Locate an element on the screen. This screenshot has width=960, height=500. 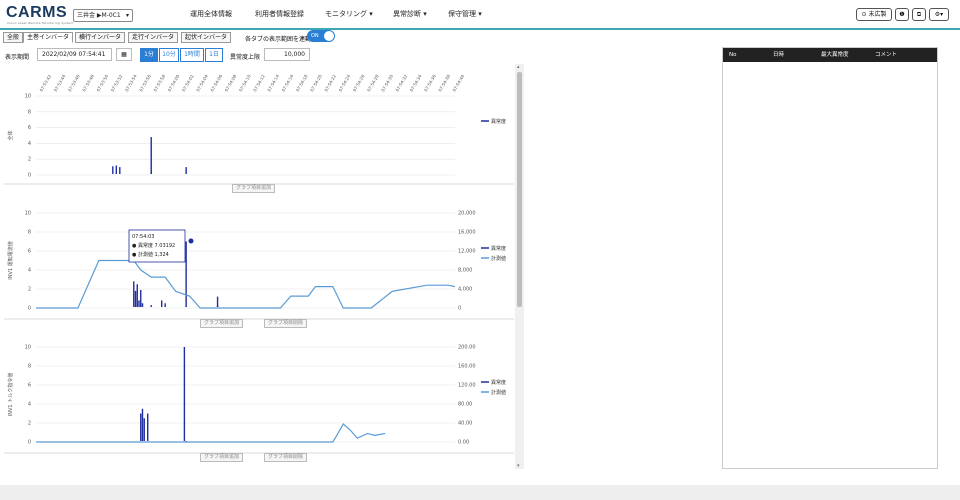
user-button: ⊙ 末広製 is located at coordinates (874, 14).